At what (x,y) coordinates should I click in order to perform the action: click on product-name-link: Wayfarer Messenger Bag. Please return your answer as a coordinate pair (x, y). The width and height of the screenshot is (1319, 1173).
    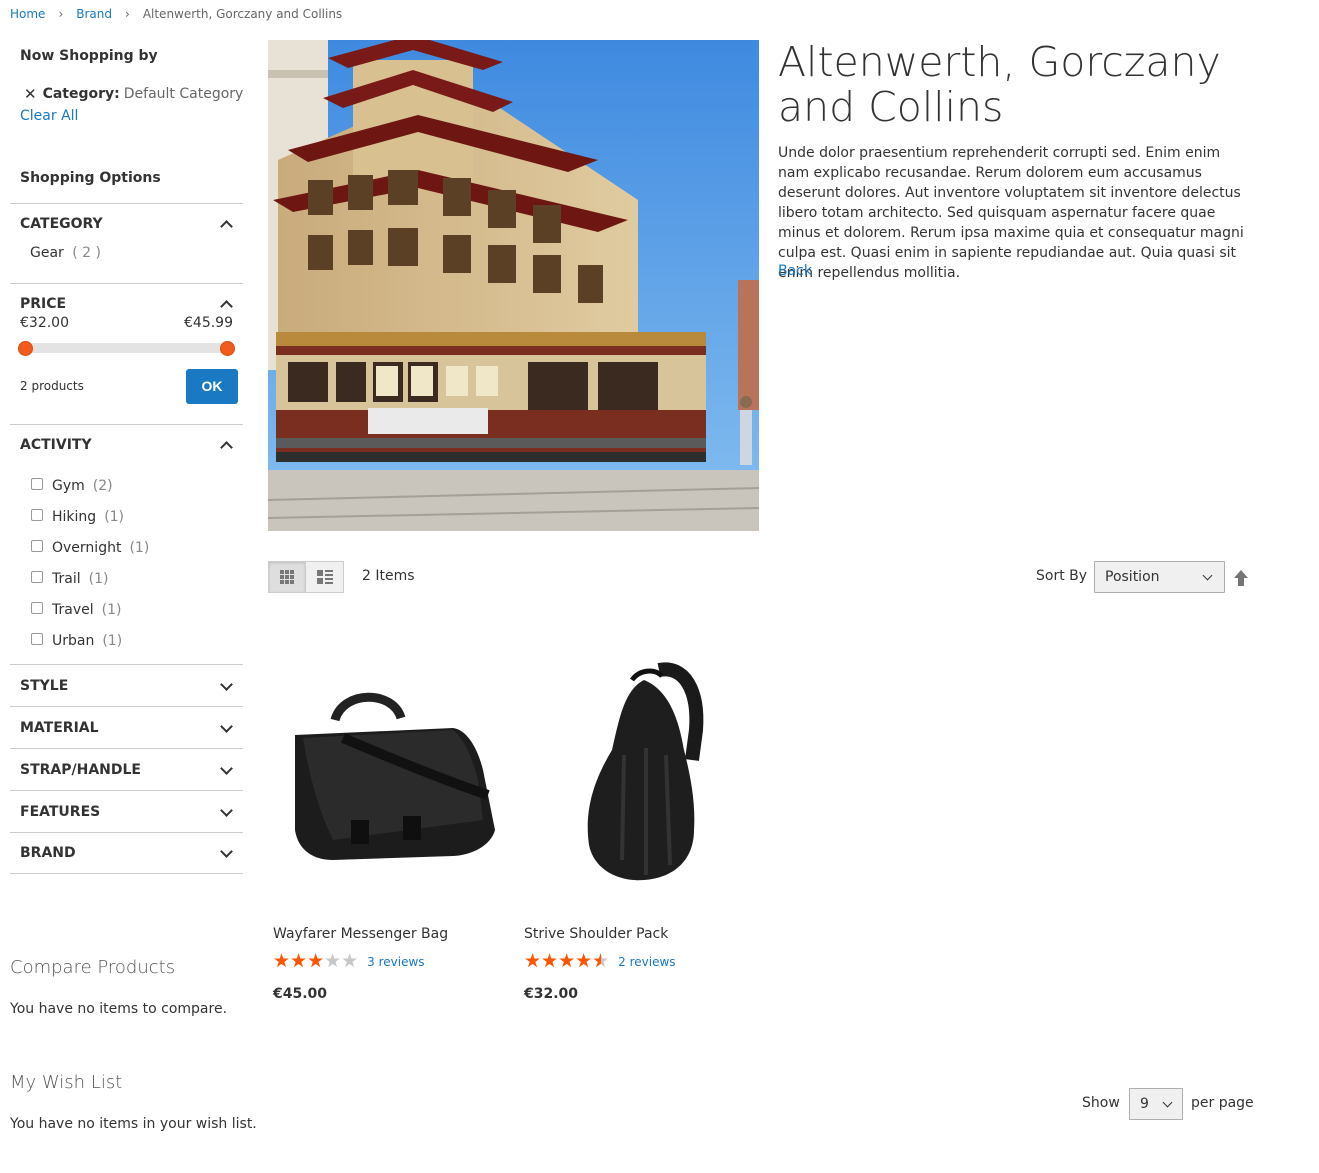
    Looking at the image, I should click on (388, 934).